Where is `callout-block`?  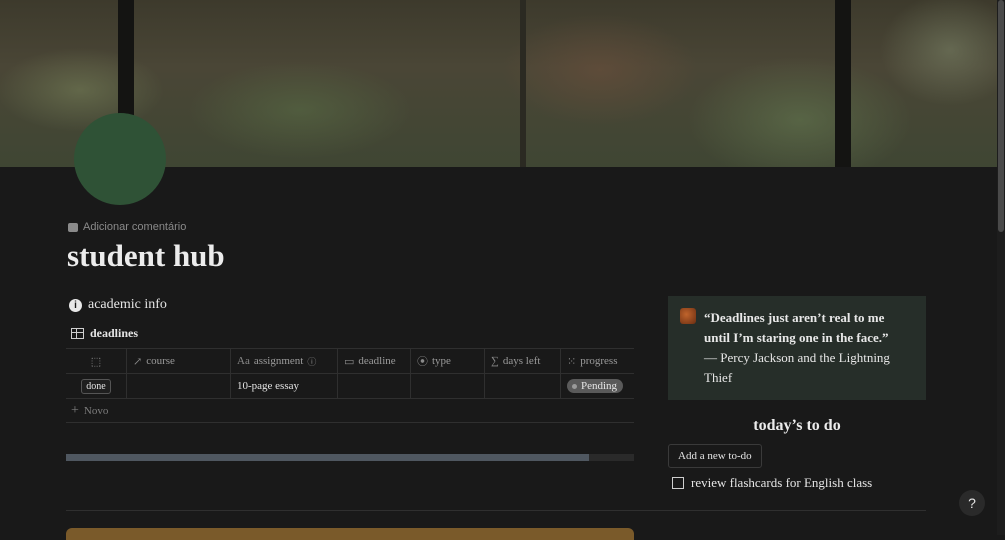
callout-block is located at coordinates (350, 534).